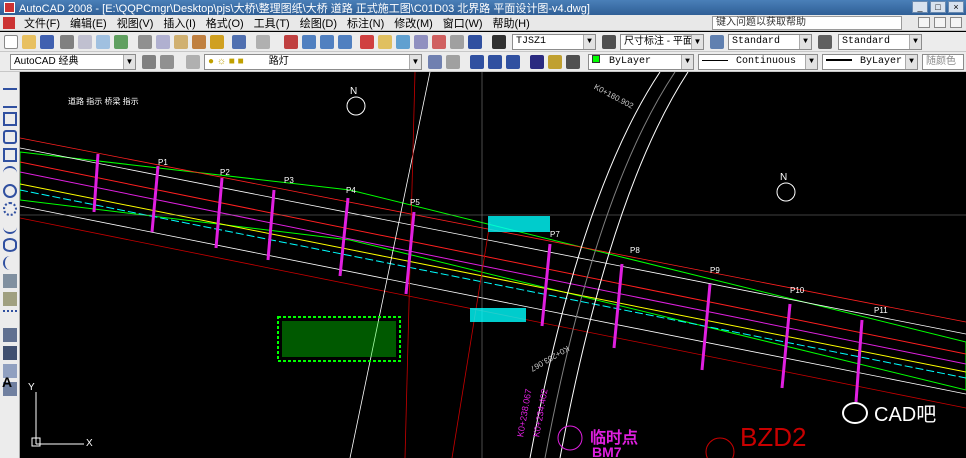 Image resolution: width=966 pixels, height=458 pixels. Describe the element at coordinates (85, 42) in the screenshot. I see `plot-preview-icon` at that location.